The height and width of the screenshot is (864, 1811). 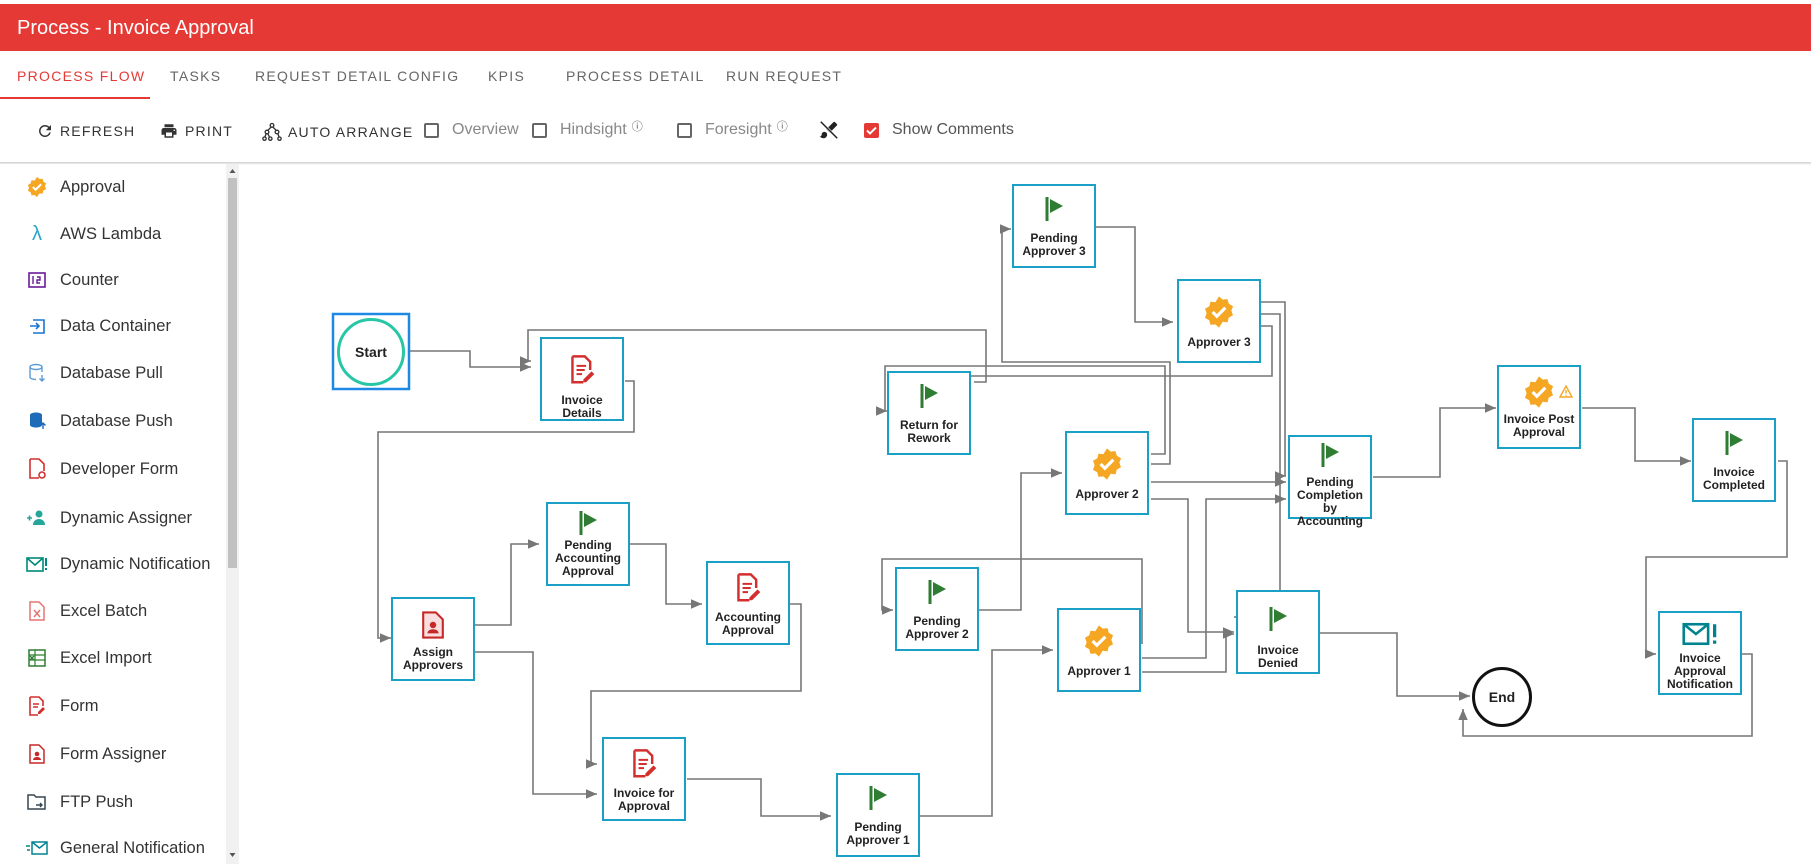 What do you see at coordinates (1699, 634) in the screenshot?
I see `notification-mail-icon` at bounding box center [1699, 634].